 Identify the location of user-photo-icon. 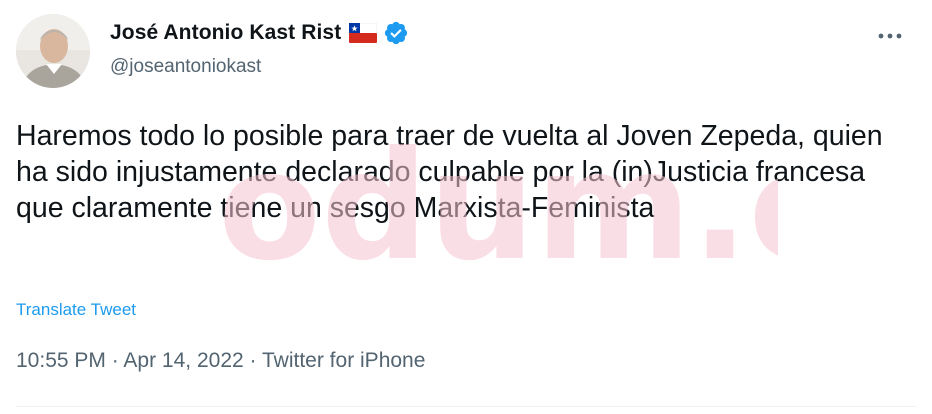
(53, 51).